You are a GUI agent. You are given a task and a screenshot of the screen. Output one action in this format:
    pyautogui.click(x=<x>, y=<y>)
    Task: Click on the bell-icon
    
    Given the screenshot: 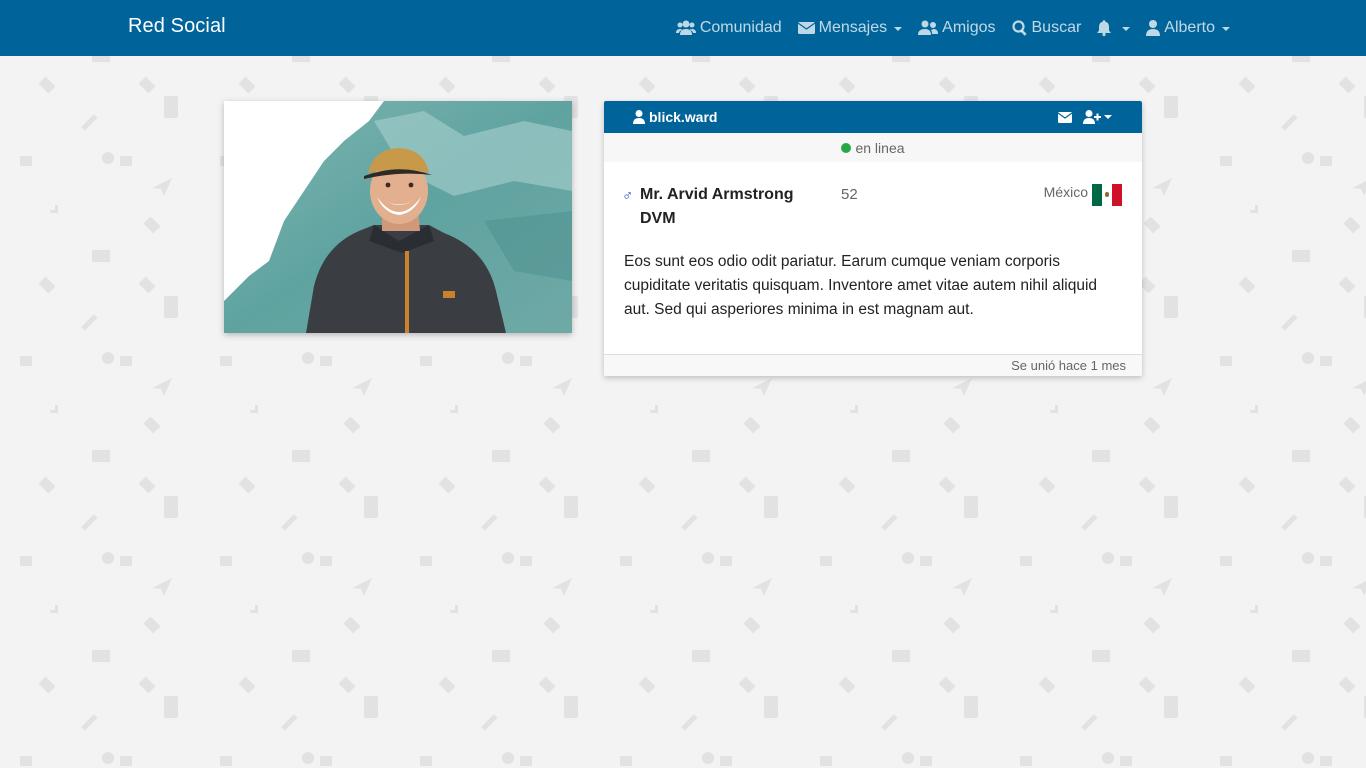 What is the action you would take?
    pyautogui.click(x=1104, y=28)
    